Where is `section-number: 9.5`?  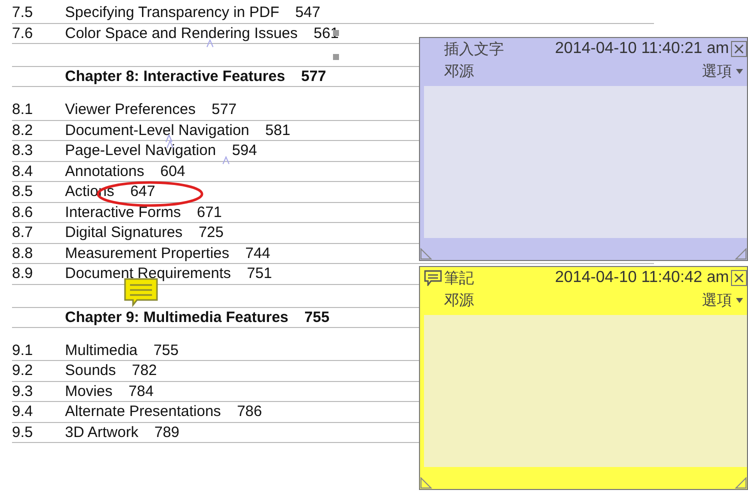 section-number: 9.5 is located at coordinates (23, 432).